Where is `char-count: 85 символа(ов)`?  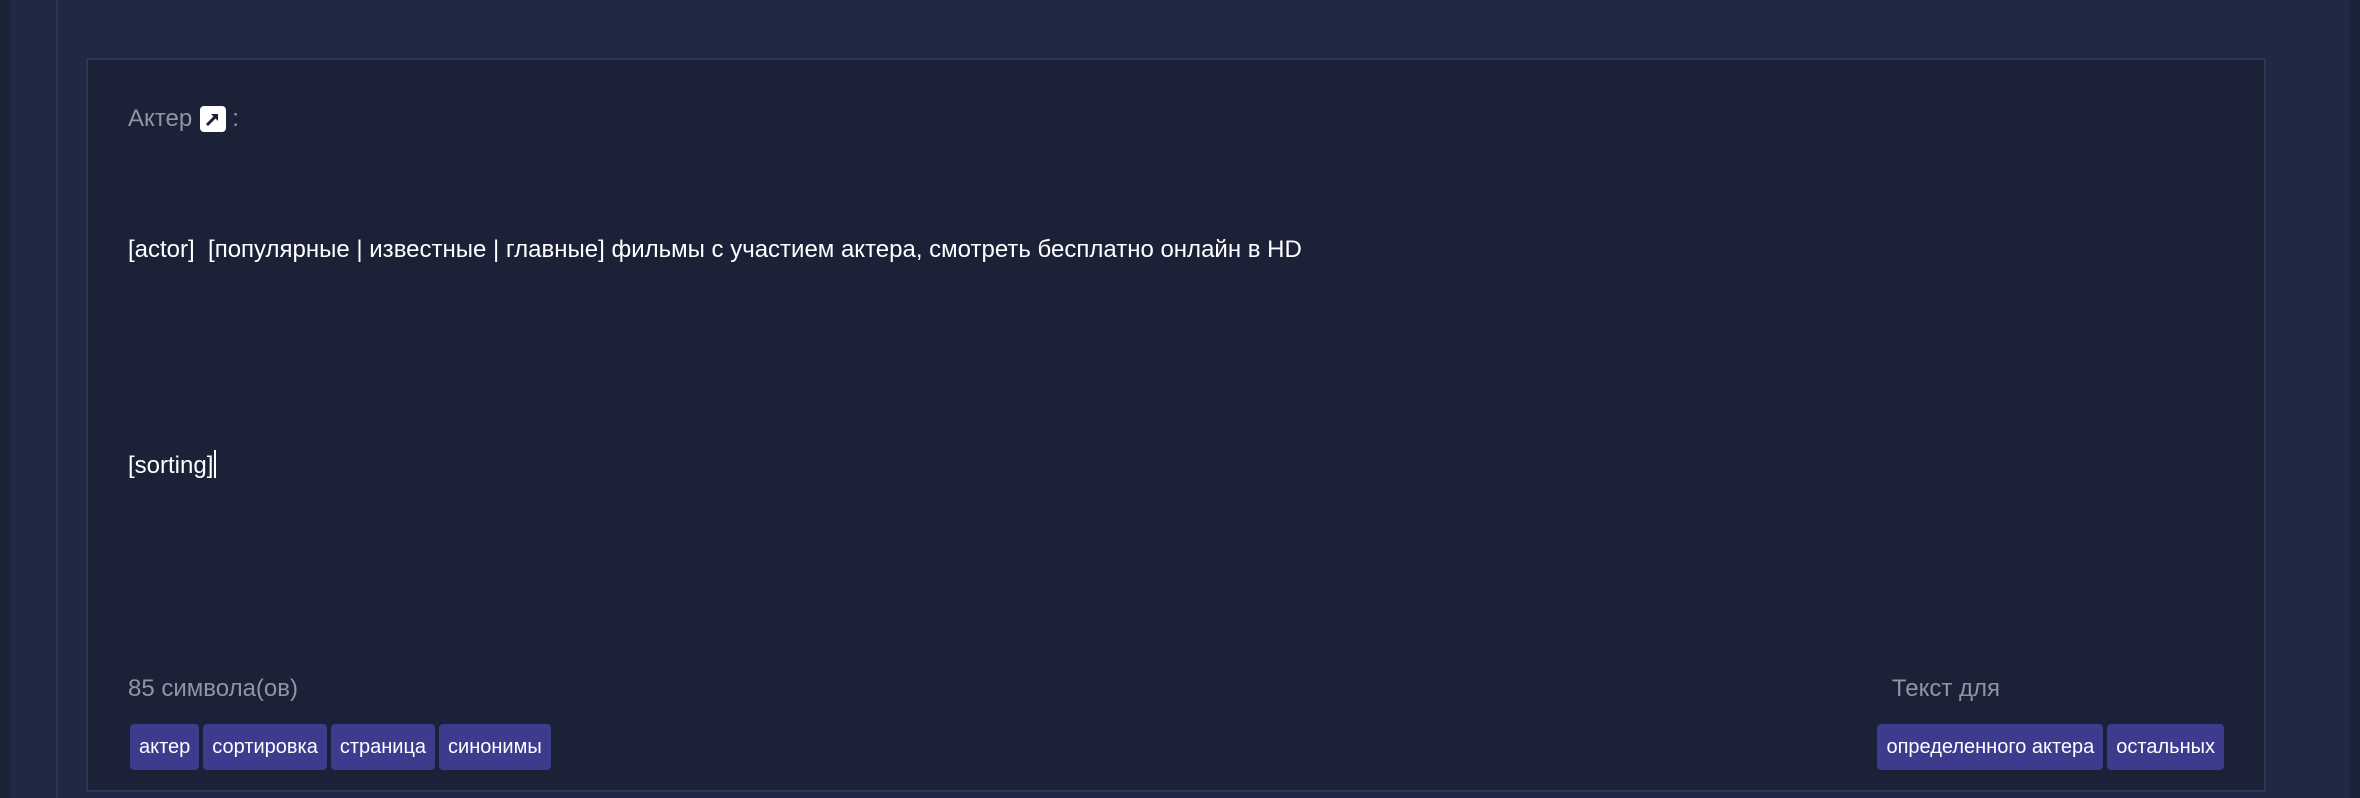
char-count: 85 символа(ов) is located at coordinates (213, 688).